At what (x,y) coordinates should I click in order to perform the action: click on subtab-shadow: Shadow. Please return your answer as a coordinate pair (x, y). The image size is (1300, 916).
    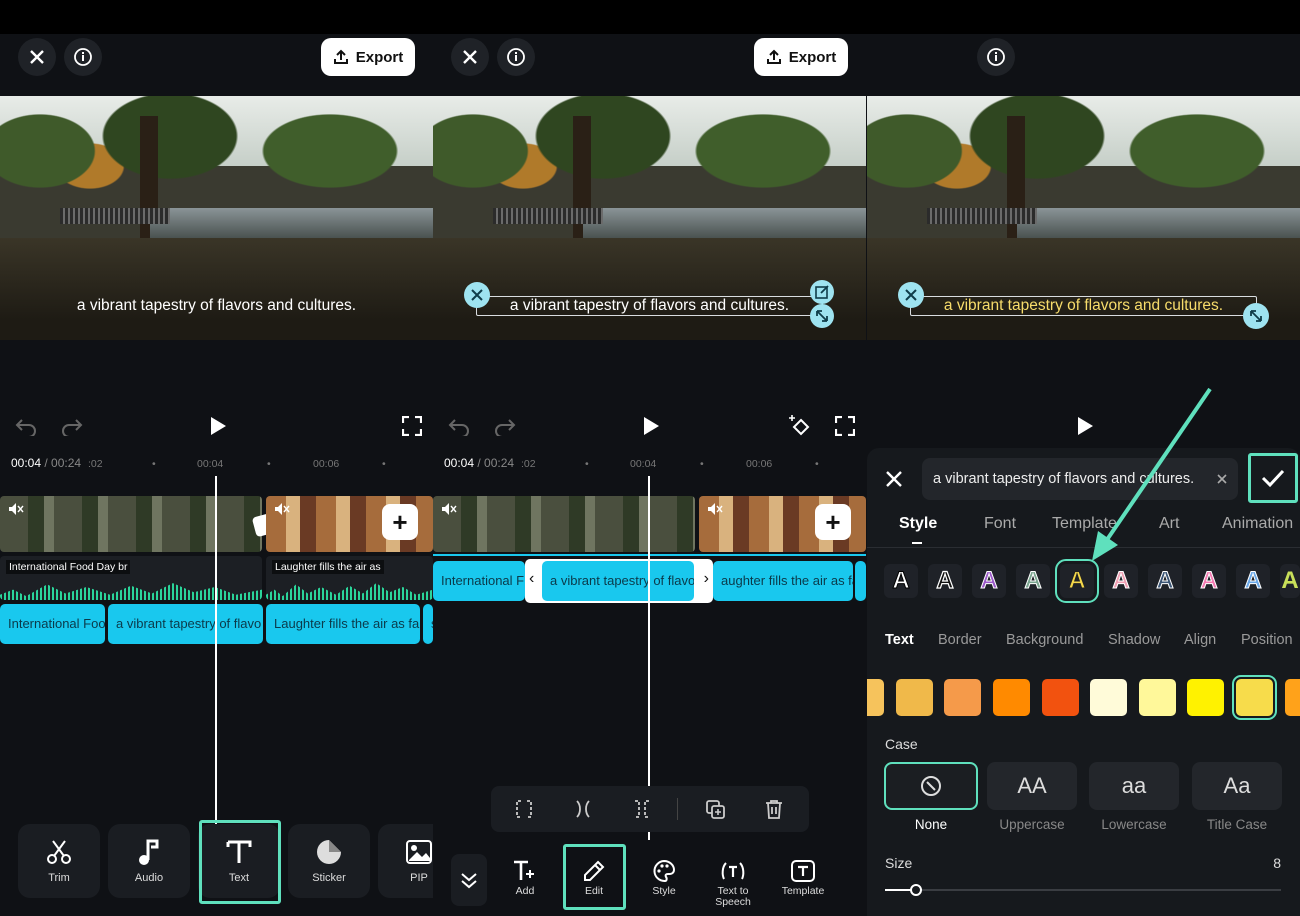
    Looking at the image, I should click on (1134, 640).